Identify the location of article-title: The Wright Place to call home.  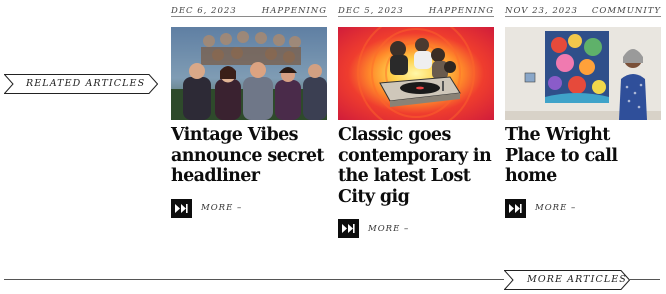
(583, 156).